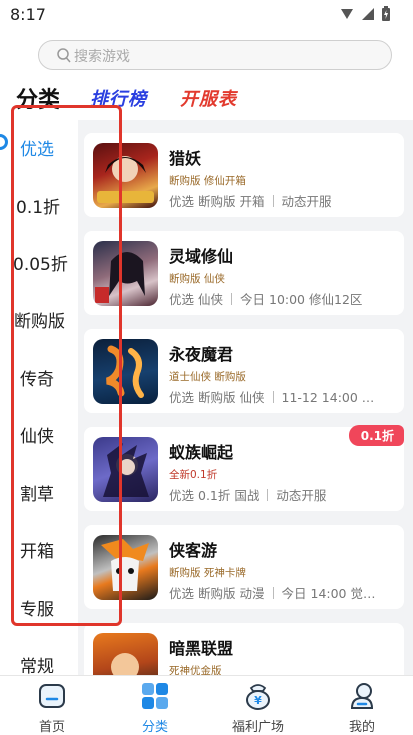 This screenshot has width=413, height=735. What do you see at coordinates (376, 435) in the screenshot?
I see `discount-badge: 0.1折` at bounding box center [376, 435].